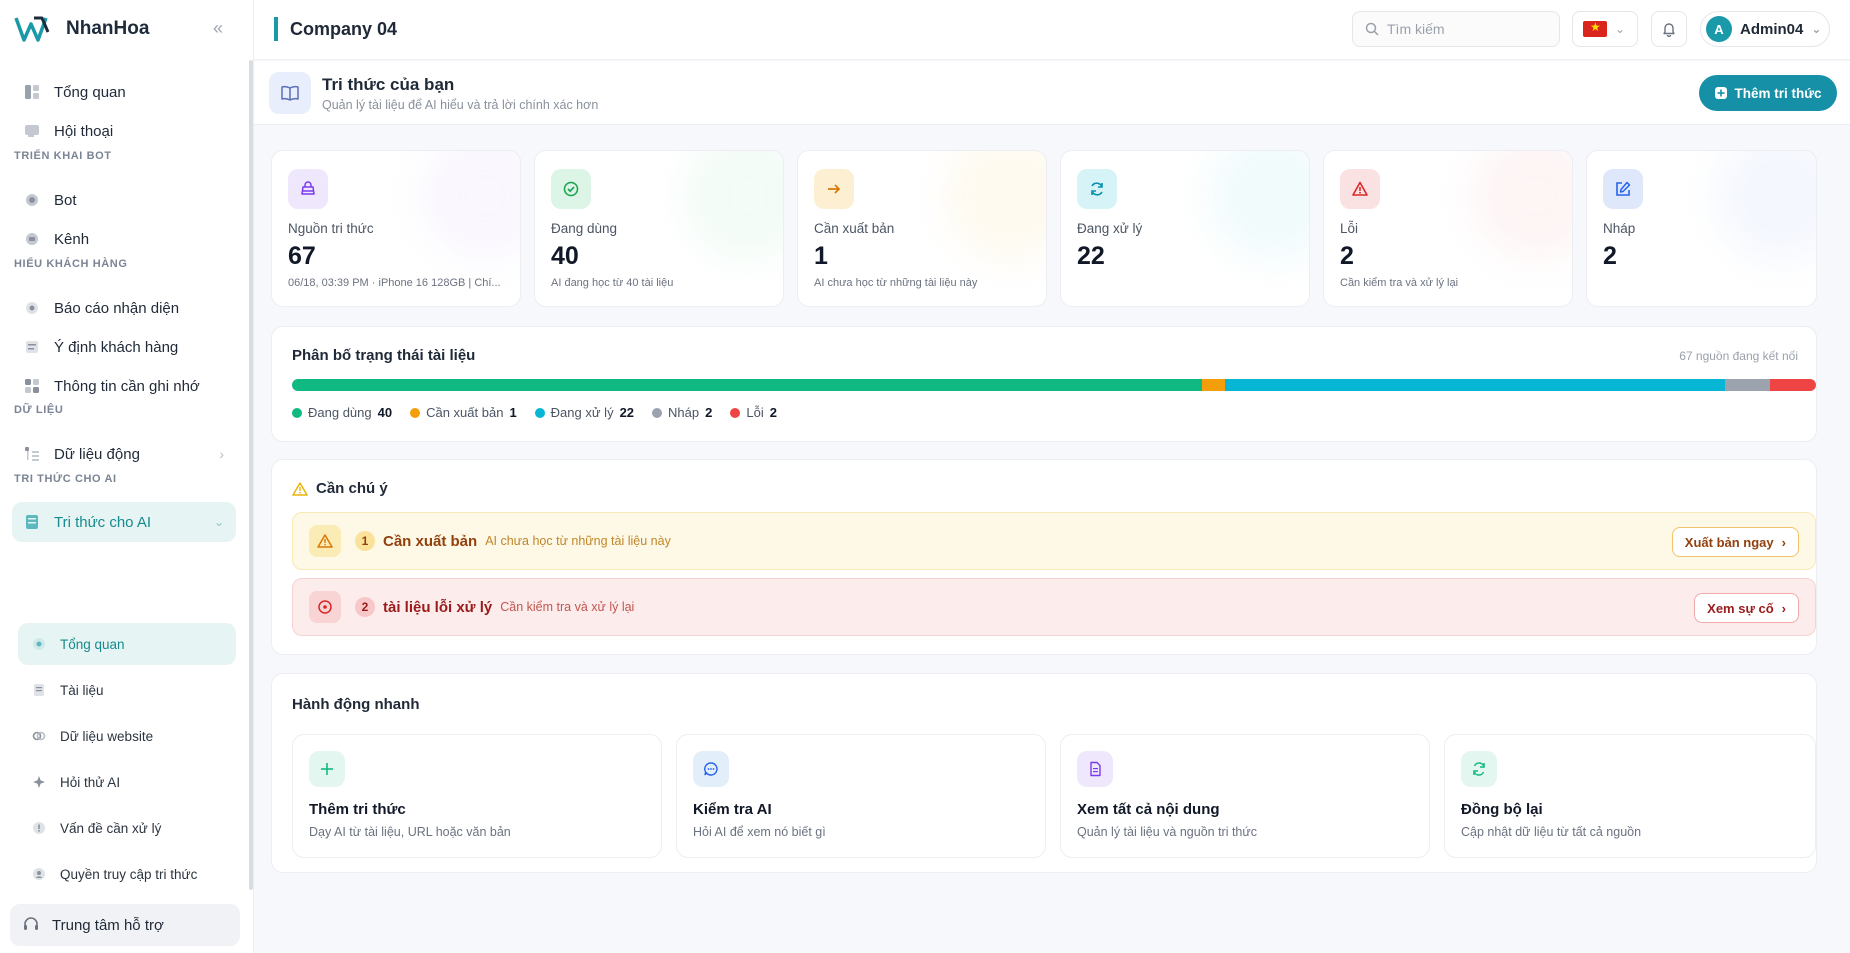 The height and width of the screenshot is (953, 1850). I want to click on sidebar-item-label: Báo cáo nhận diện, so click(117, 308).